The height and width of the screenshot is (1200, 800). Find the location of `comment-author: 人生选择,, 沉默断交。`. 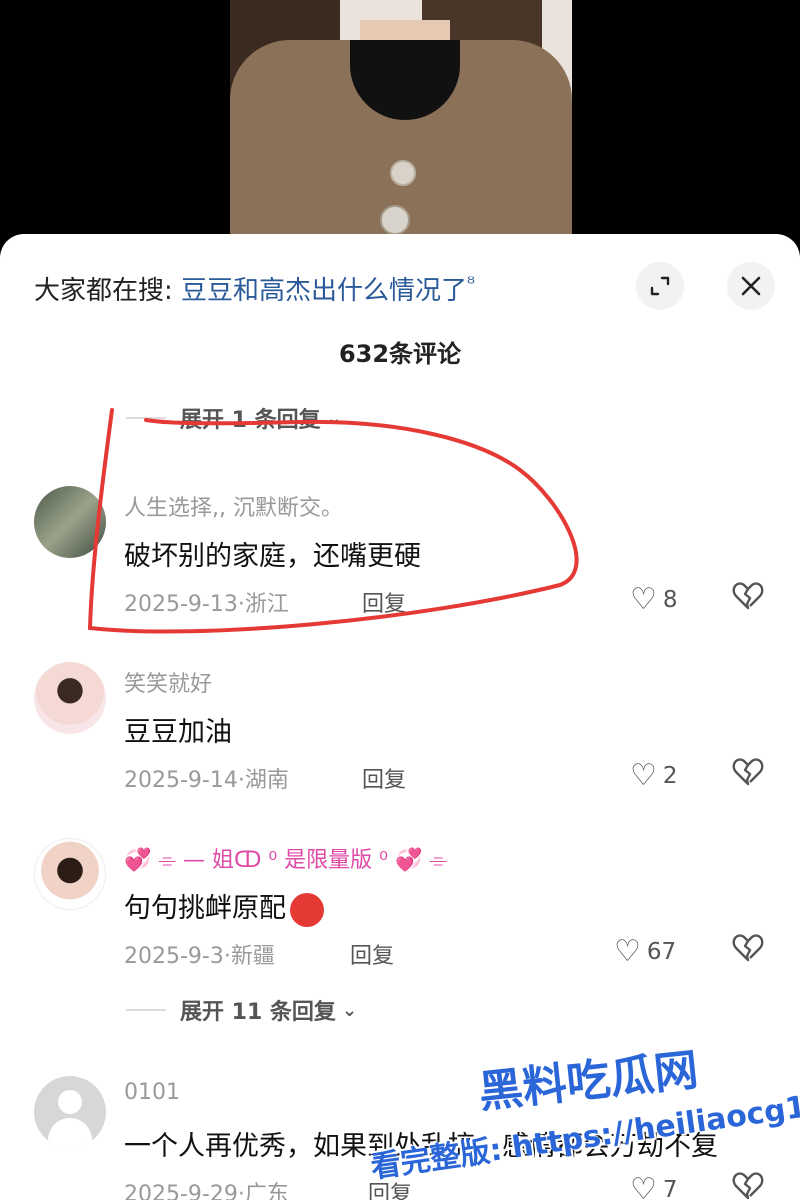

comment-author: 人生选择,, 沉默断交。 is located at coordinates (233, 506).